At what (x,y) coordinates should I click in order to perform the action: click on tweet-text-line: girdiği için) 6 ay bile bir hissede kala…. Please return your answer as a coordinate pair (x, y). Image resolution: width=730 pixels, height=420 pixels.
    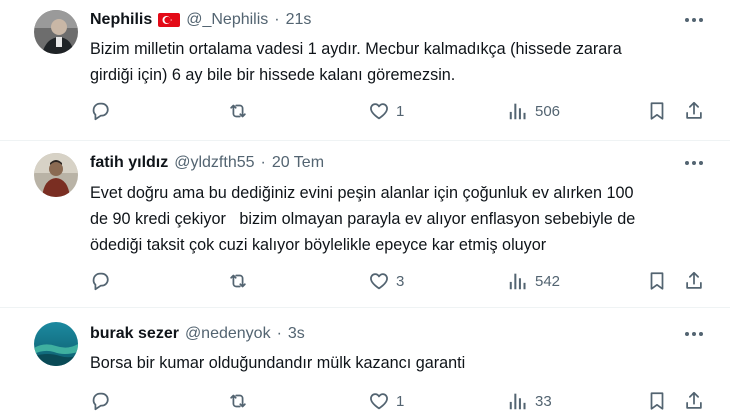
    Looking at the image, I should click on (273, 75).